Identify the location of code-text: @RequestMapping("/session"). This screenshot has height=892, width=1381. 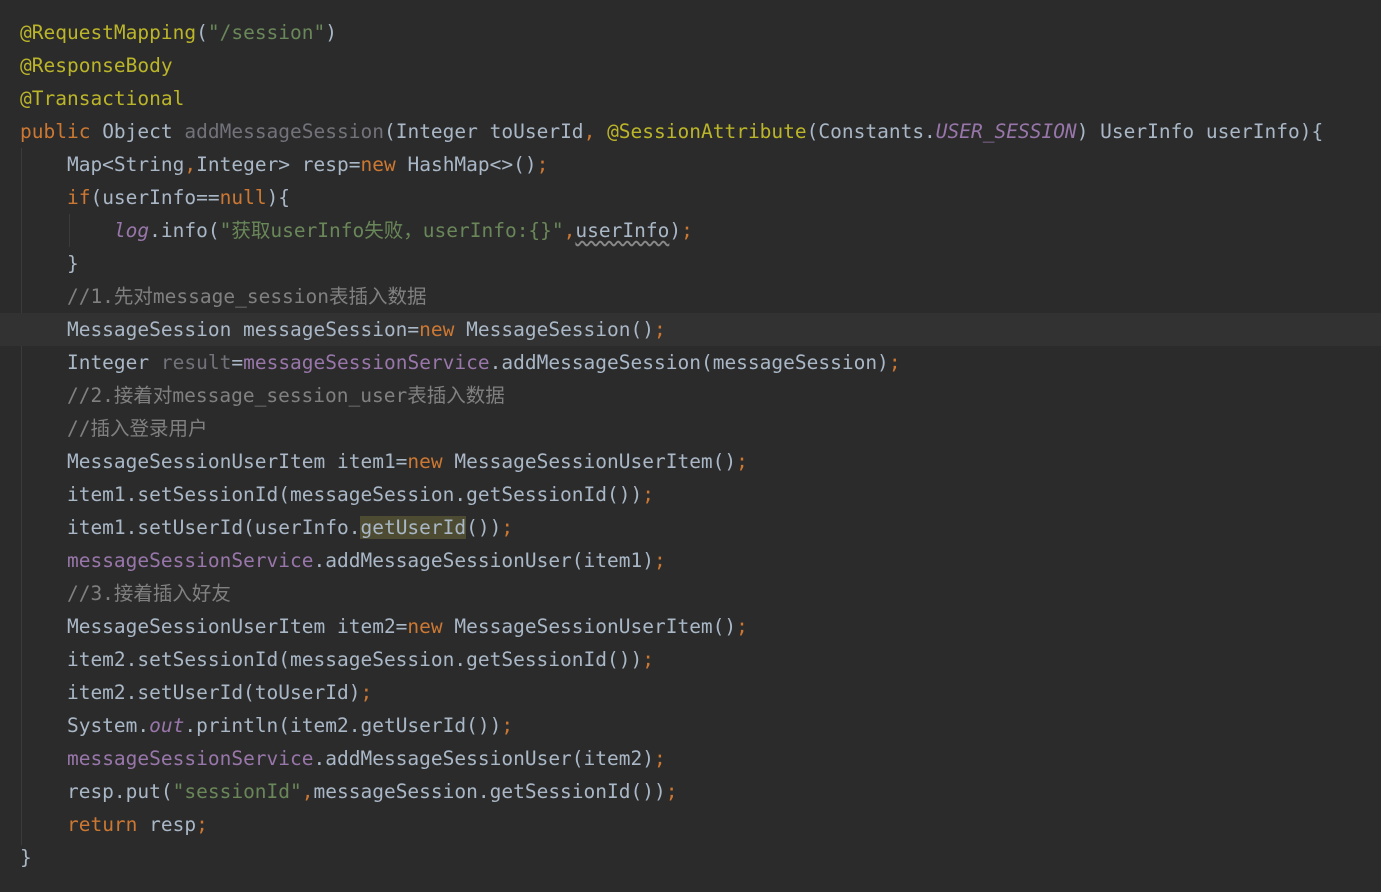
(178, 32).